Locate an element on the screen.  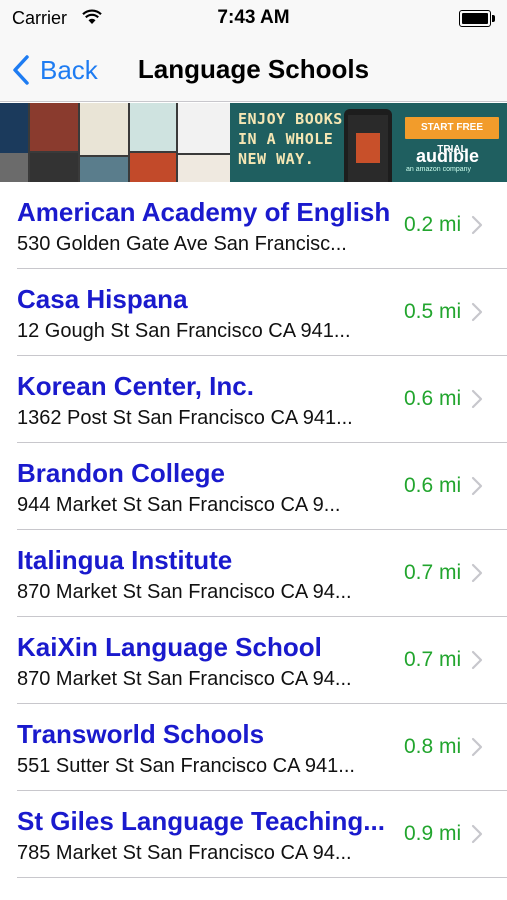
school-name: Casa Hispana is located at coordinates (102, 299).